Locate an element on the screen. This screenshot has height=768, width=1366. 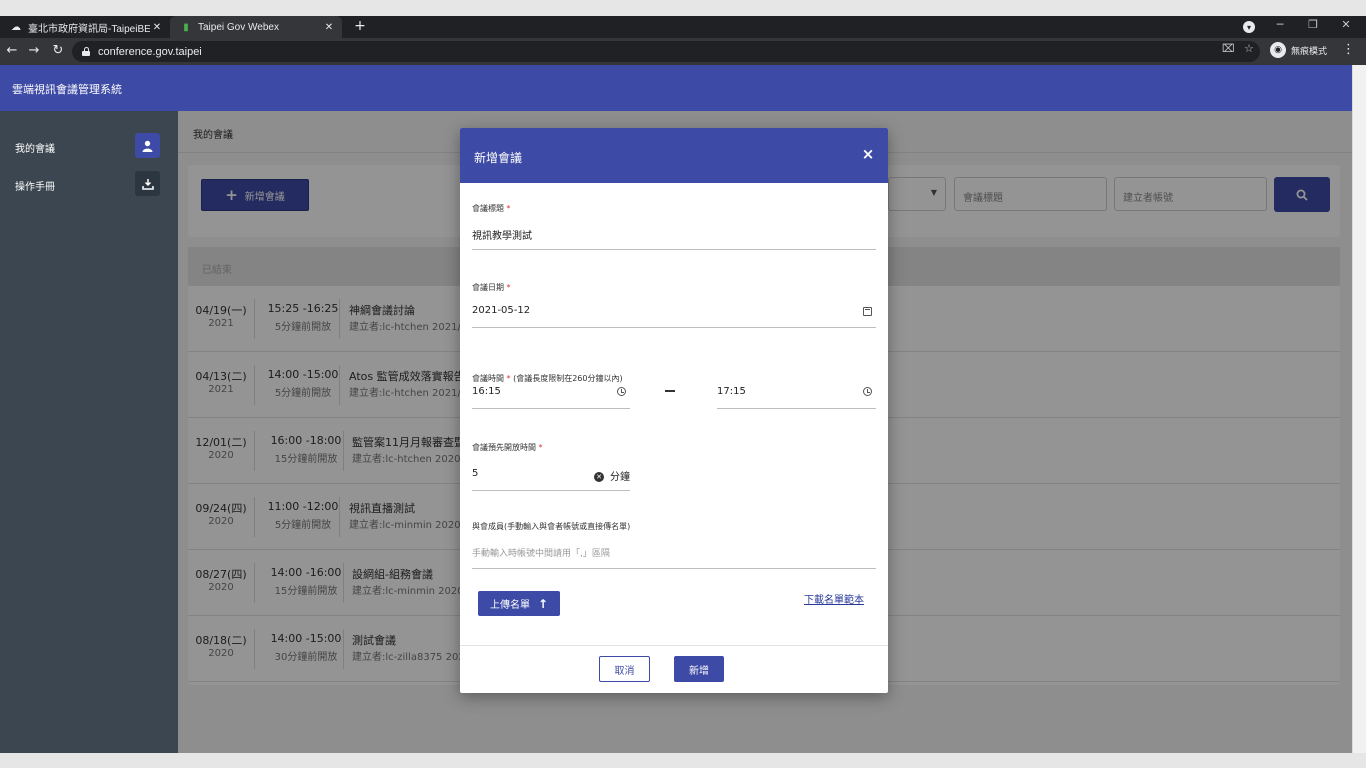
tab-title: Taipei Gov Webex is located at coordinates (238, 27).